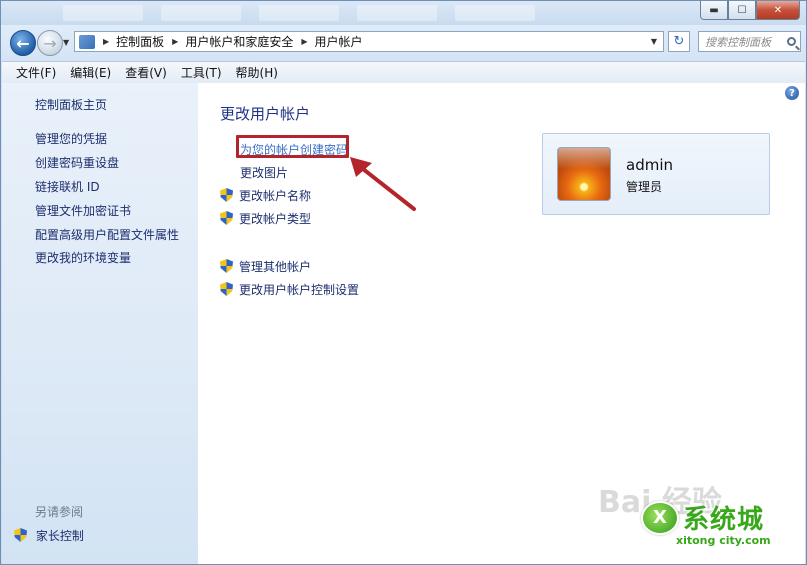 Image resolution: width=807 pixels, height=565 pixels. What do you see at coordinates (257, 72) in the screenshot?
I see `menu-help: 帮助(H)` at bounding box center [257, 72].